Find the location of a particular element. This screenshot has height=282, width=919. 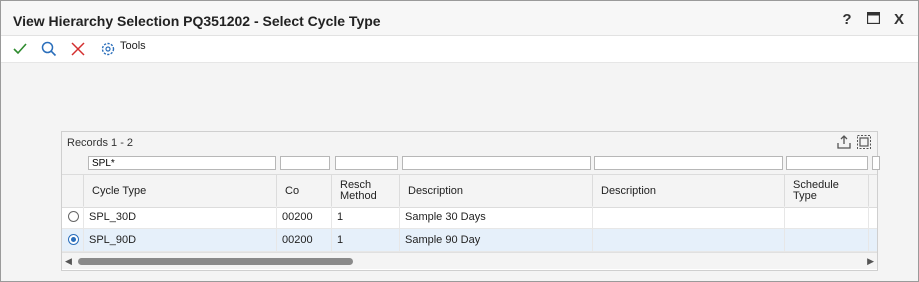

tools-menu-label: Tools is located at coordinates (133, 46).